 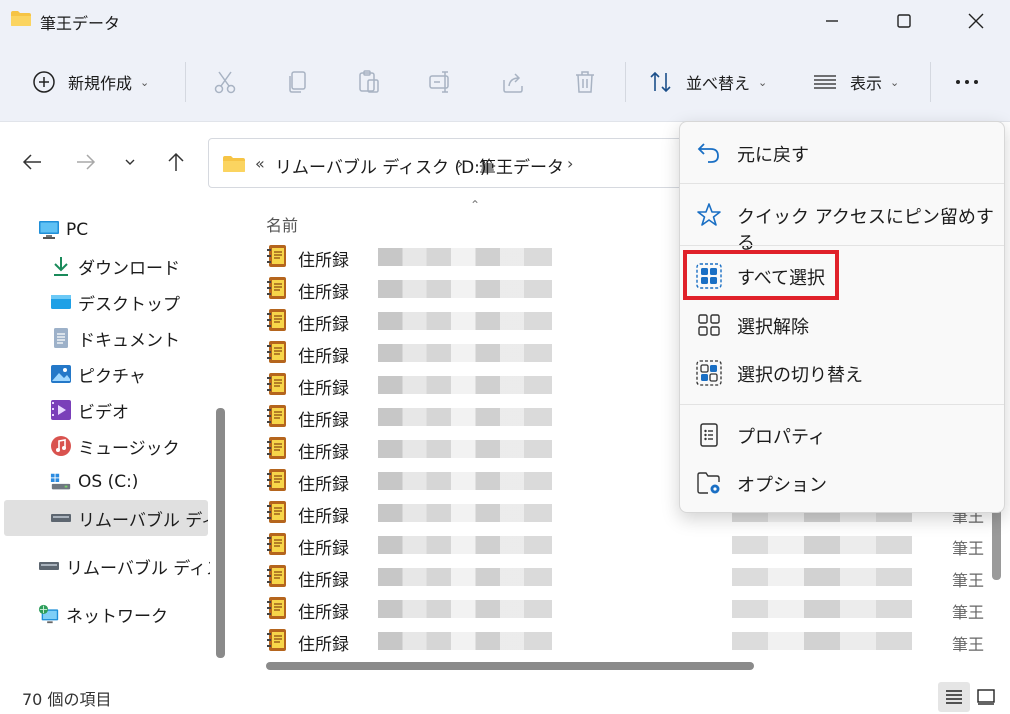 I want to click on forward-button, so click(x=86, y=162).